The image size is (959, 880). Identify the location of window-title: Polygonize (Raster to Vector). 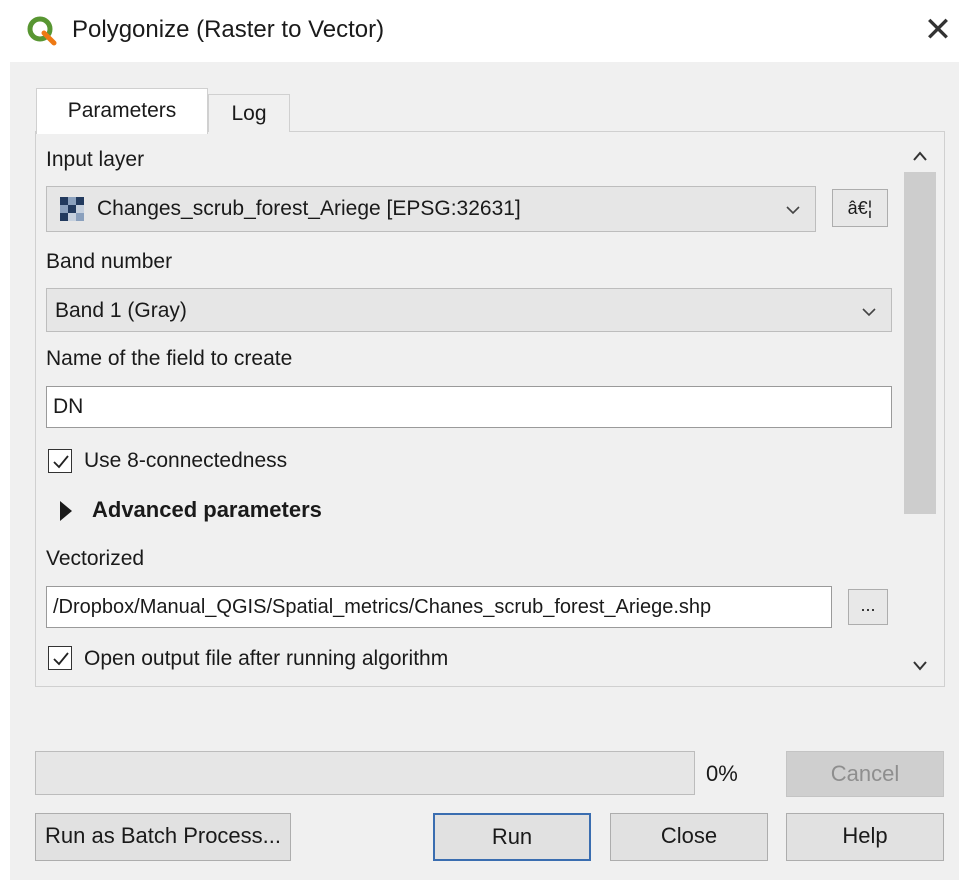
(228, 29).